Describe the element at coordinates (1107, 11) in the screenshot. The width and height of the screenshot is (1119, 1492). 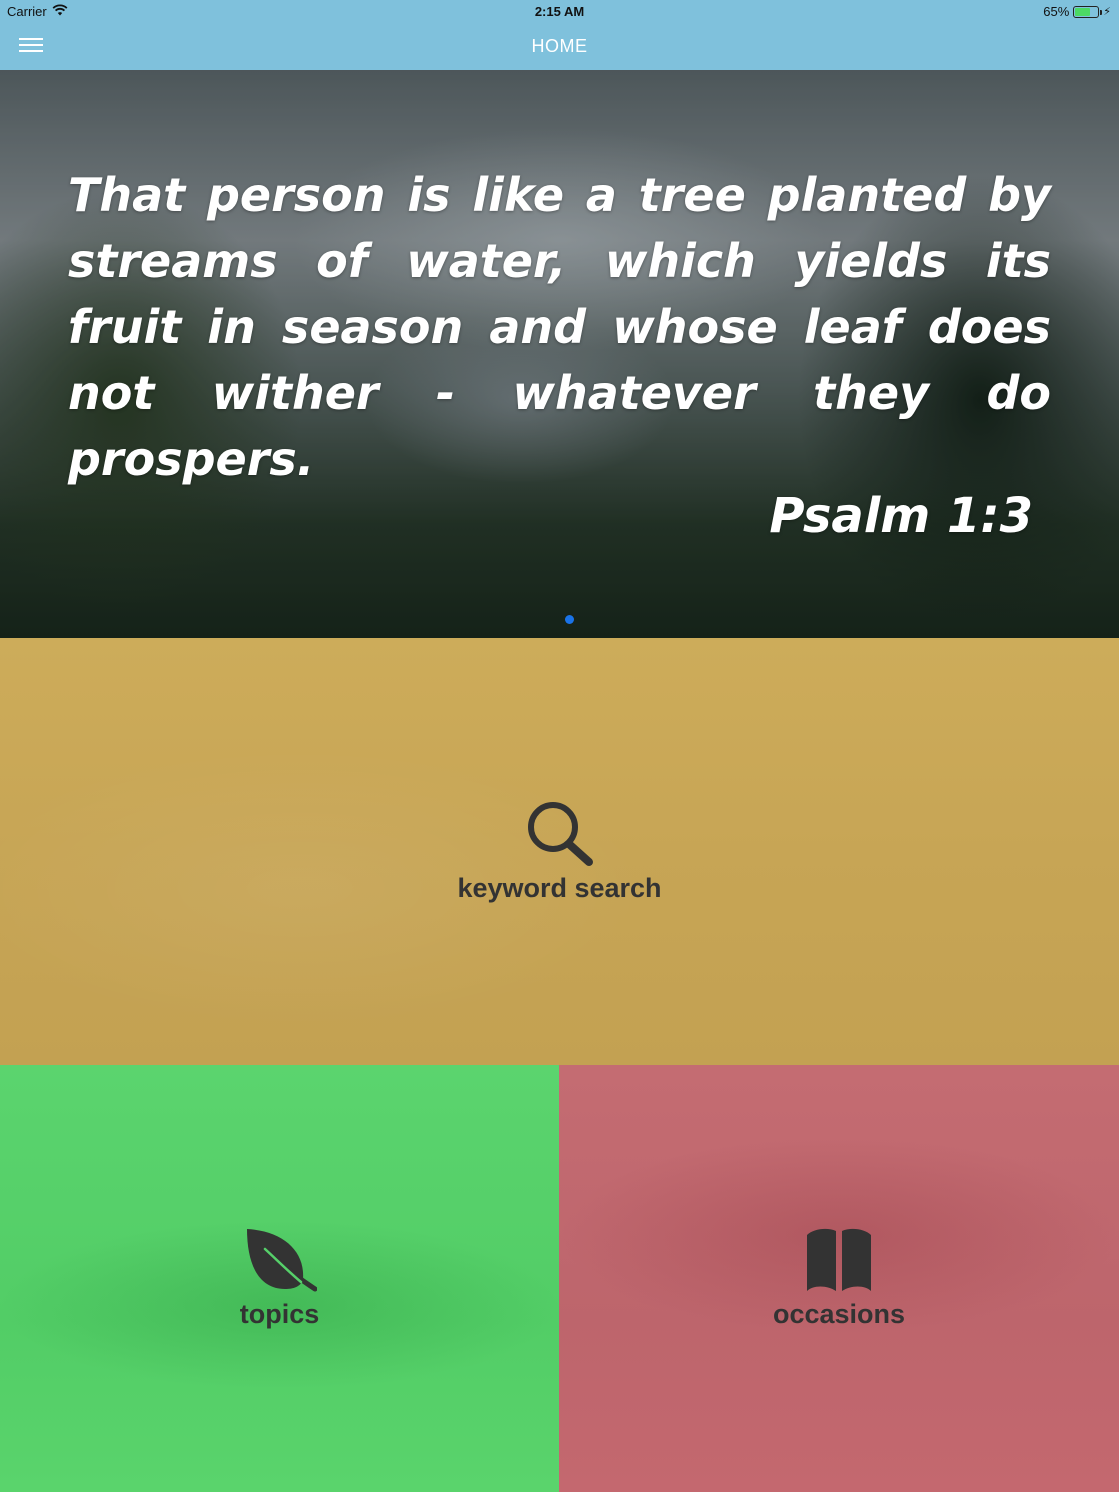
I see `charging-bolt-icon: ⚡` at that location.